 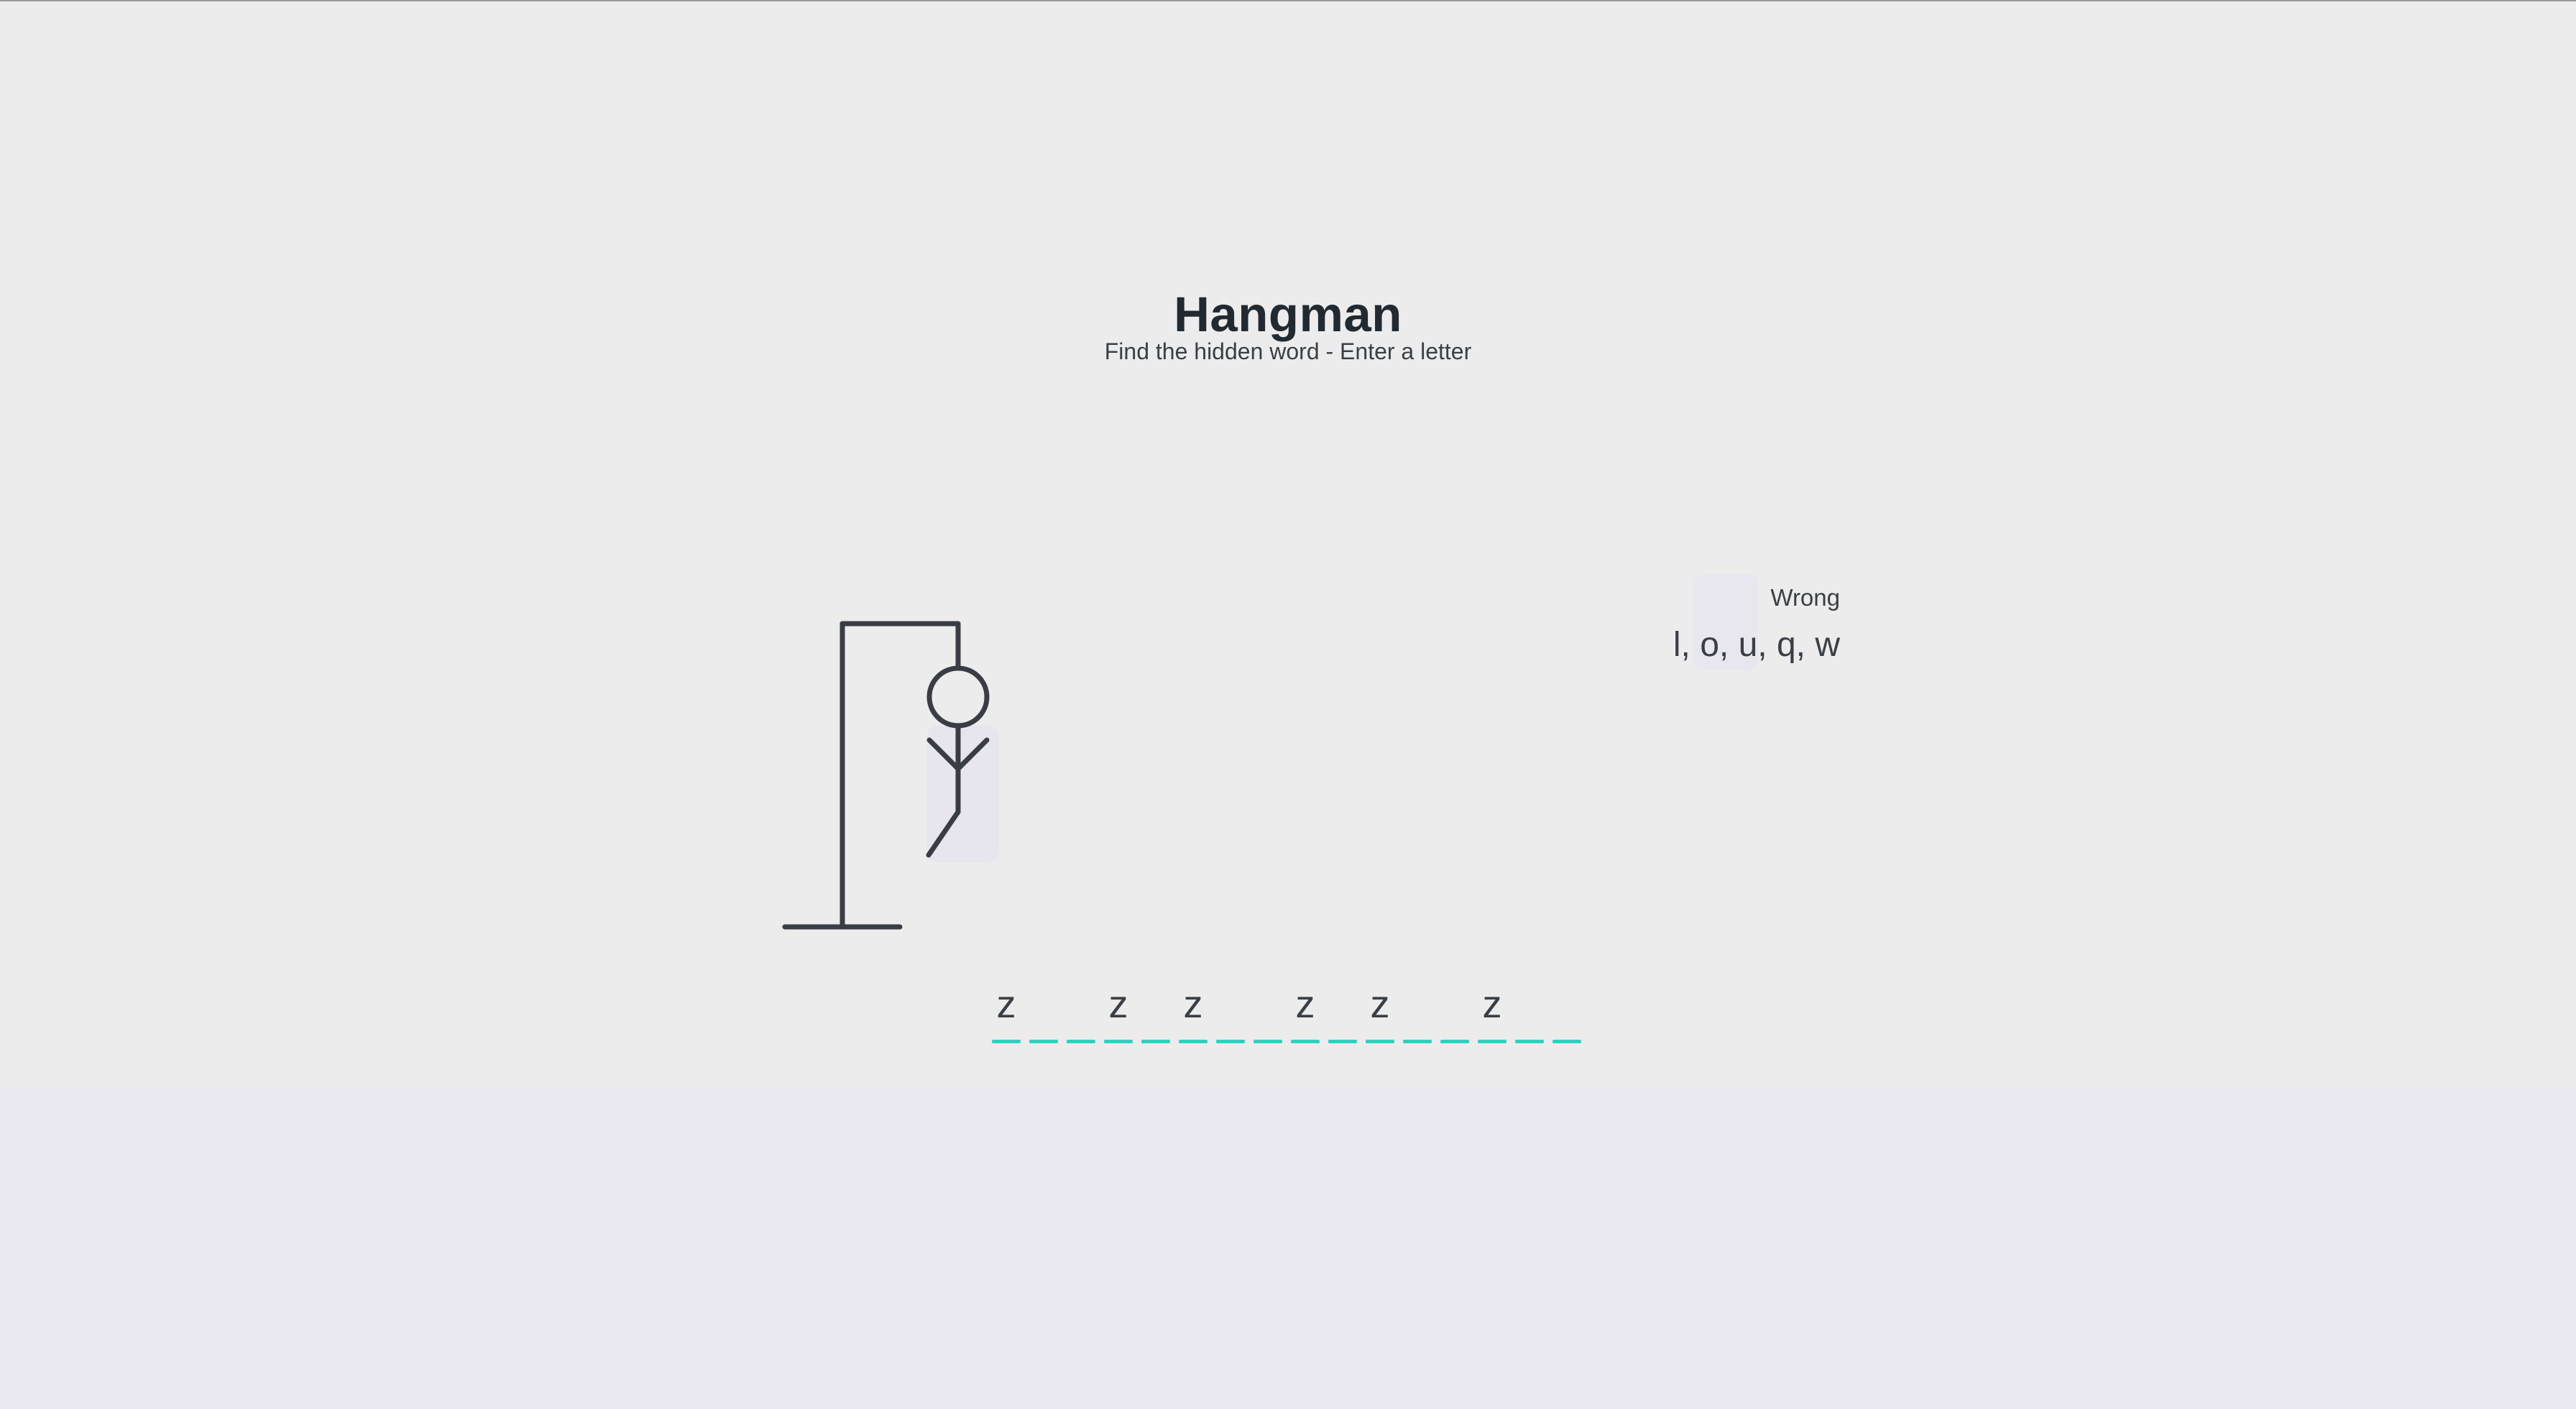 I want to click on hangman-head, so click(x=958, y=697).